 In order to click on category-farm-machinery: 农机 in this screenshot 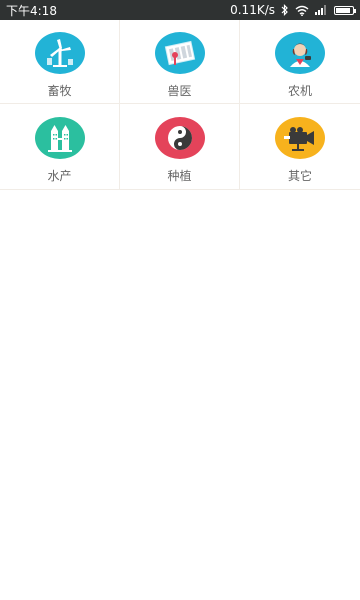, I will do `click(300, 62)`.